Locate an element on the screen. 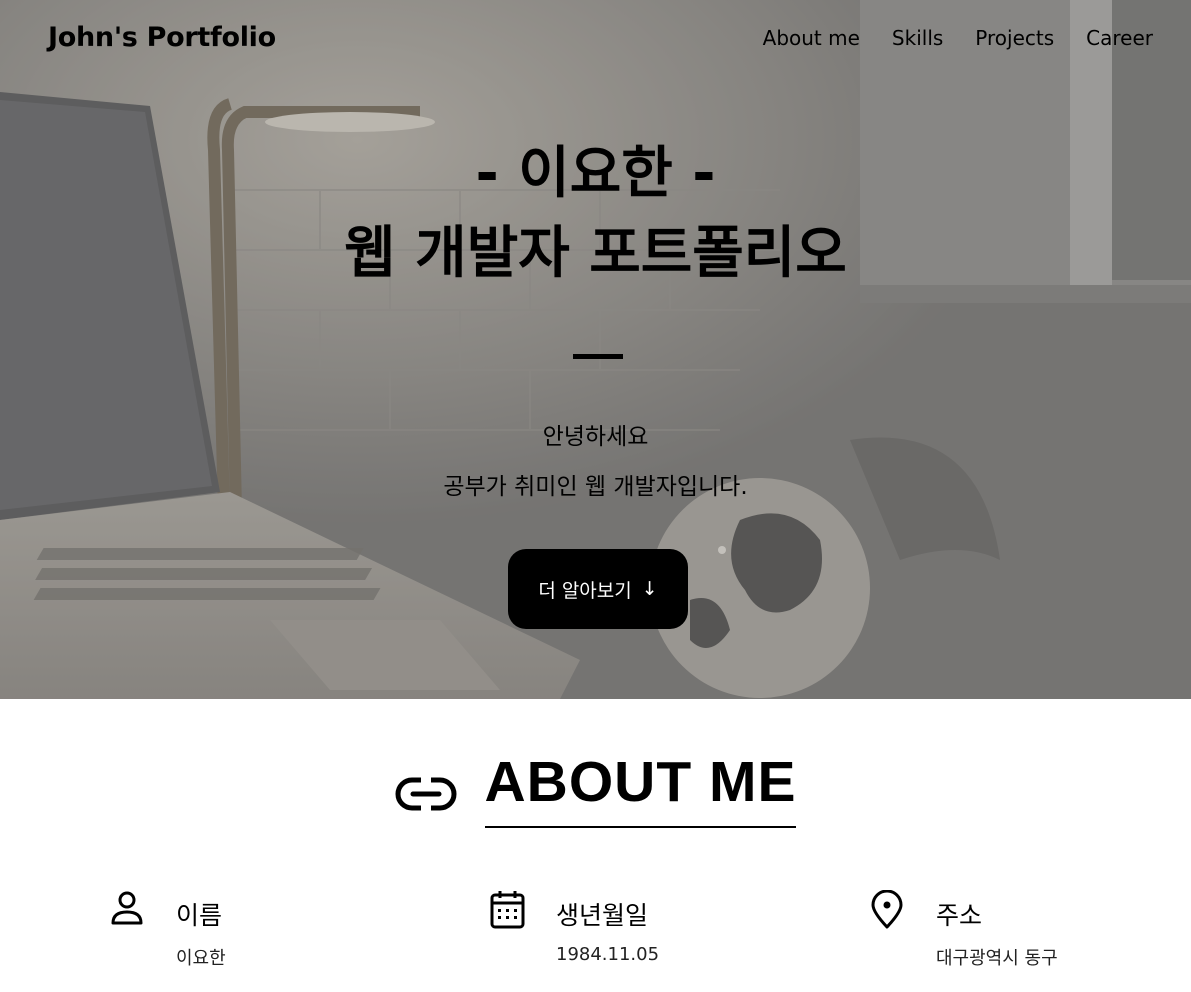  person-icon is located at coordinates (127, 908).